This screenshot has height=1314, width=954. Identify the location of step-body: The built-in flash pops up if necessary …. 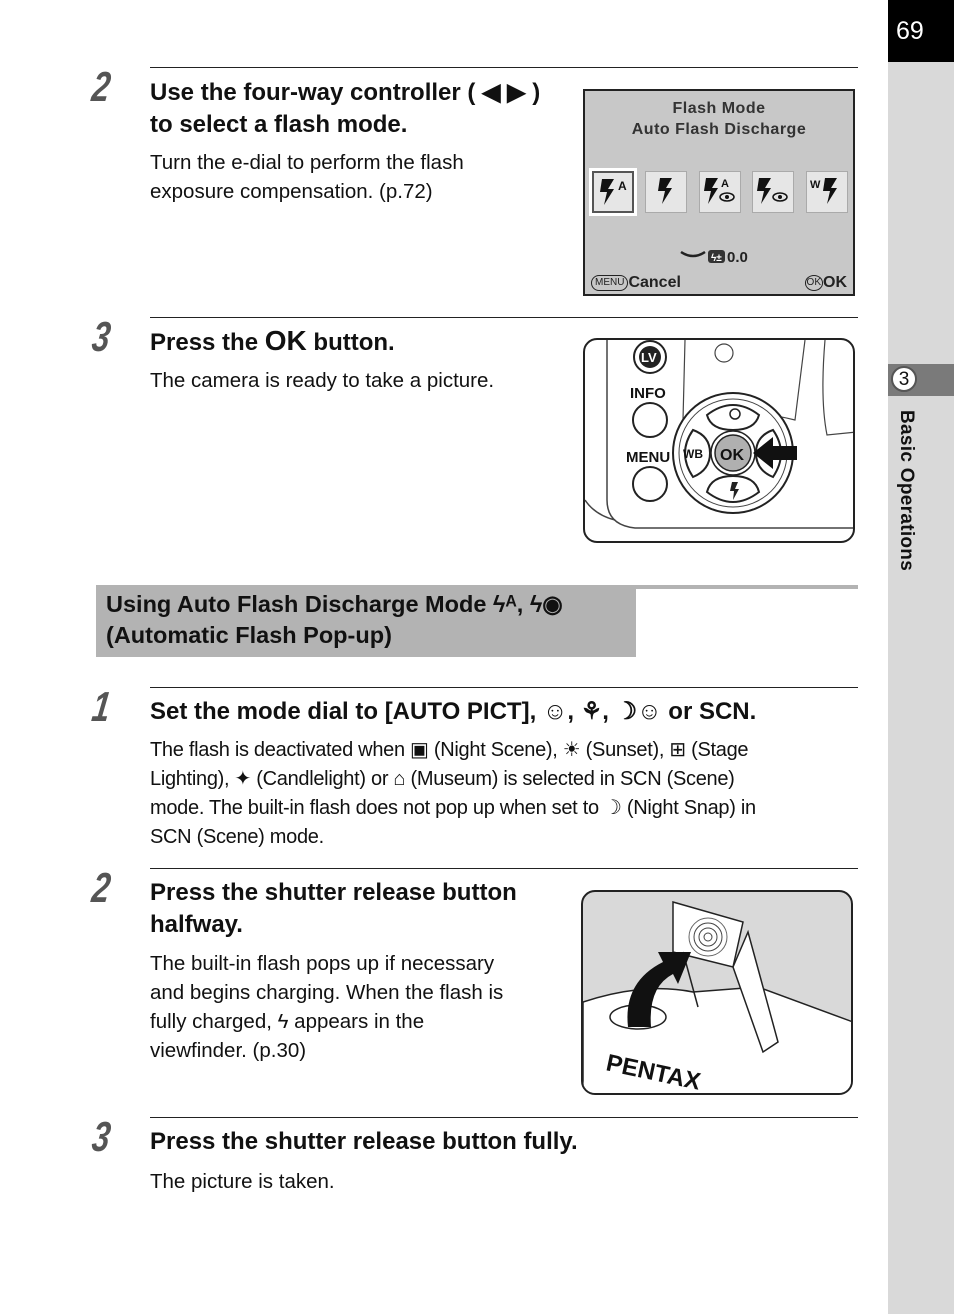
(326, 1007).